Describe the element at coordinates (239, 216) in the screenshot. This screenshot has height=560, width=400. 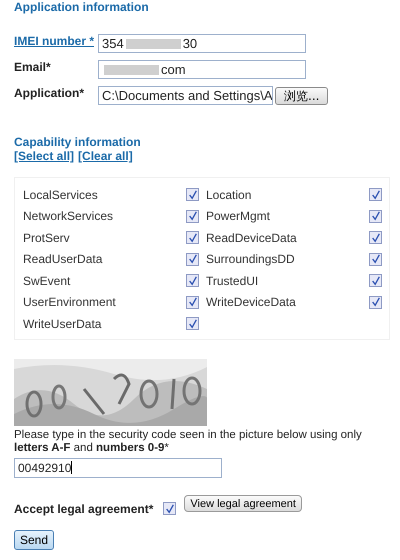
I see `capability-label: PowerMgmt` at that location.